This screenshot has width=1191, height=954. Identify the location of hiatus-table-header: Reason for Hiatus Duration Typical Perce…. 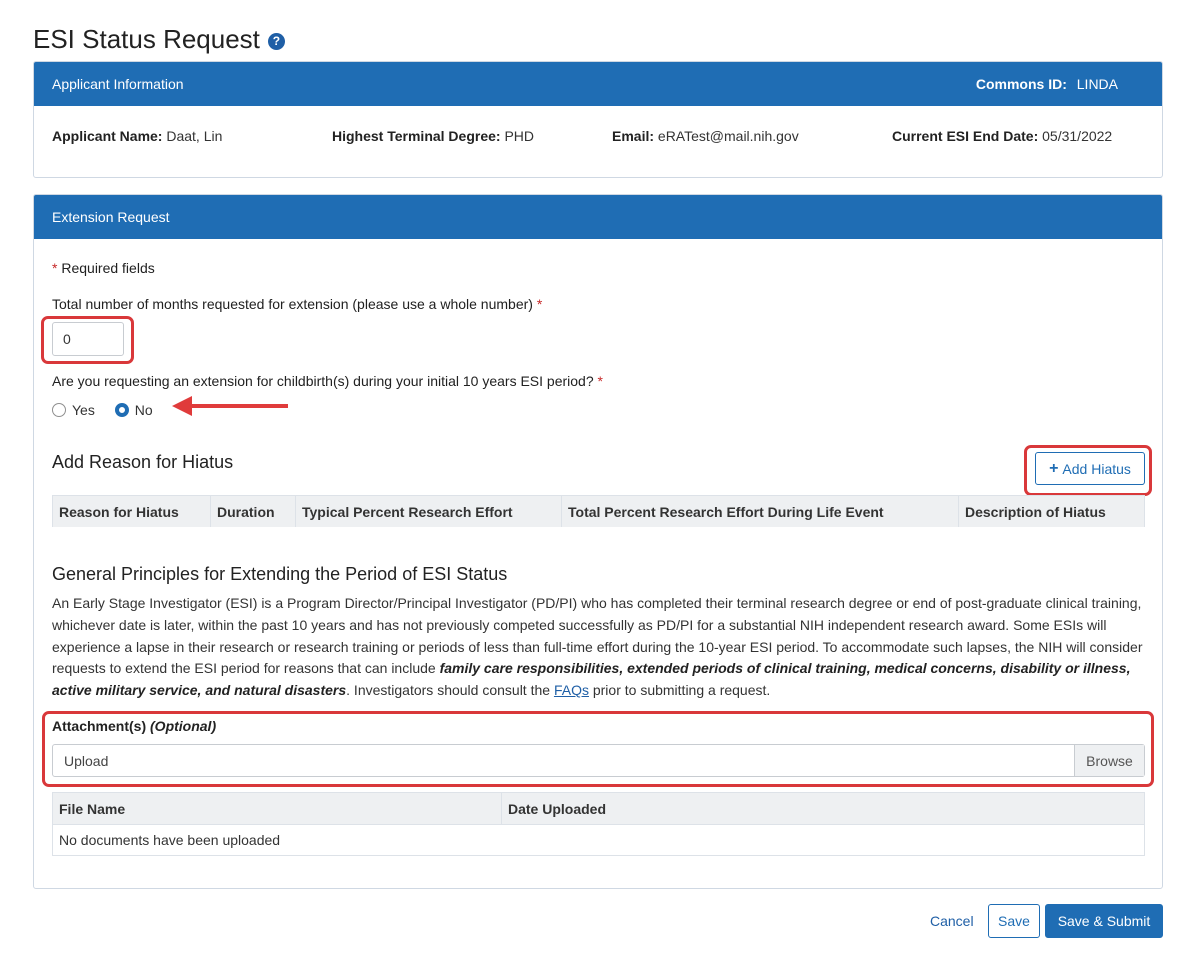
(598, 511).